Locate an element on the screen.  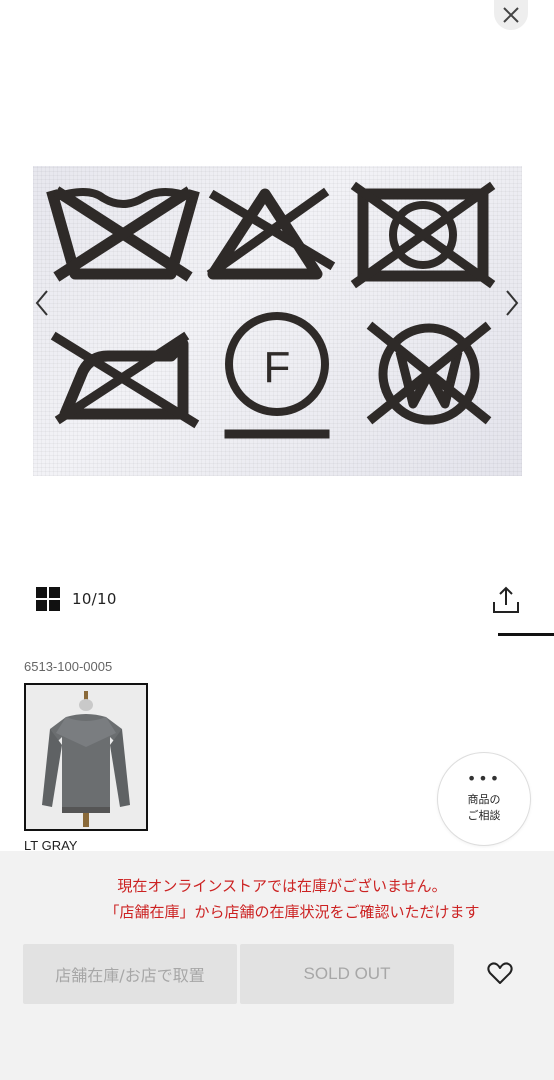
sold-out-button: SOLD OUT is located at coordinates (347, 974).